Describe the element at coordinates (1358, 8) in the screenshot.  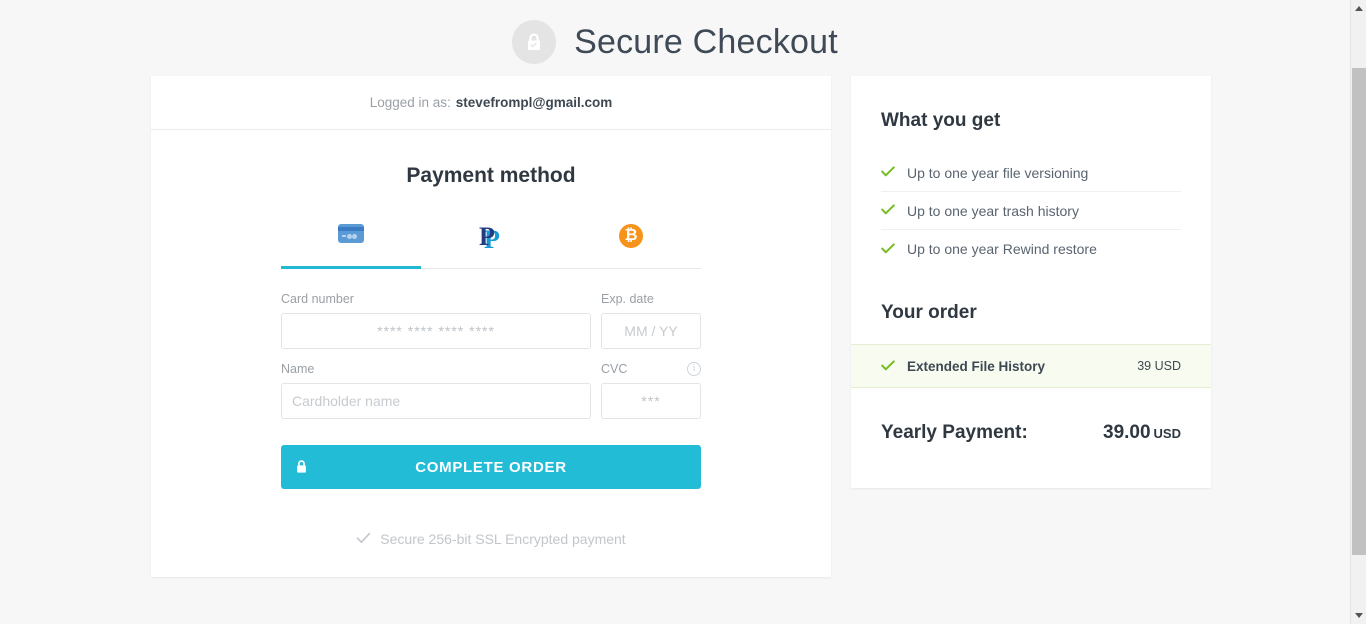
I see `scroll-up-arrow-icon` at that location.